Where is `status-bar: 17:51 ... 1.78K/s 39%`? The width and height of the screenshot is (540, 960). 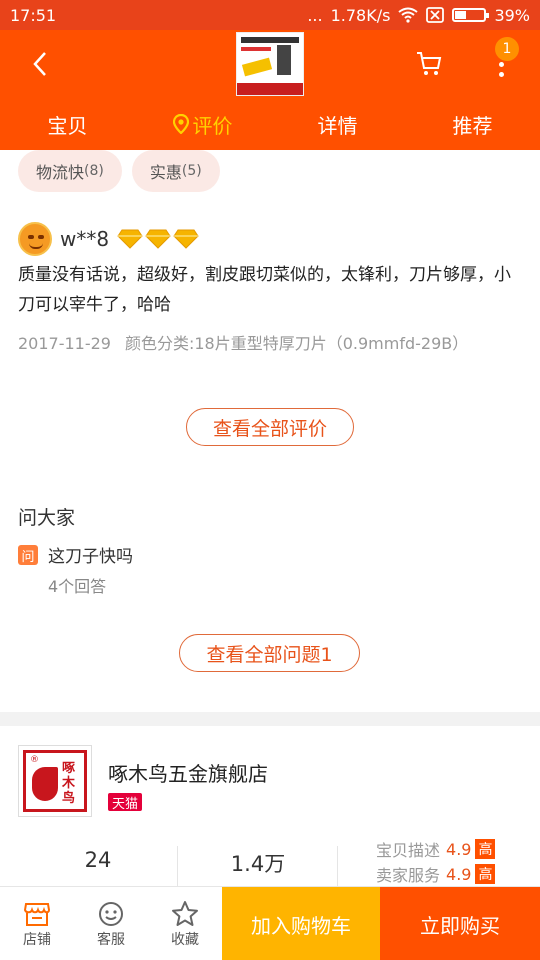
status-bar: 17:51 ... 1.78K/s 39% is located at coordinates (270, 15).